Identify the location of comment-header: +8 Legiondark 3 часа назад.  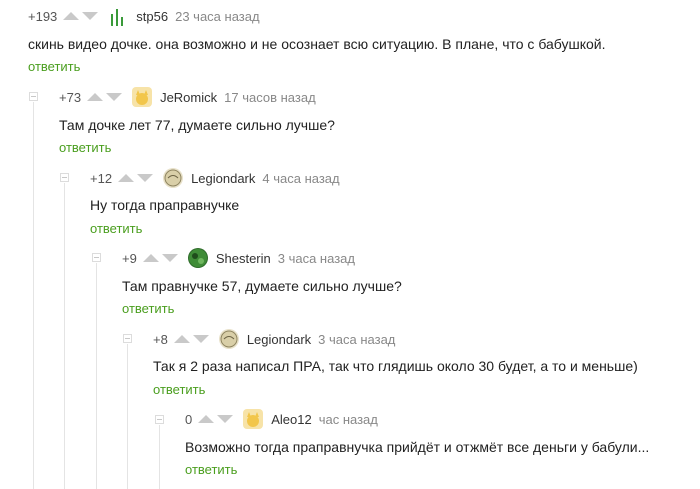
(274, 339).